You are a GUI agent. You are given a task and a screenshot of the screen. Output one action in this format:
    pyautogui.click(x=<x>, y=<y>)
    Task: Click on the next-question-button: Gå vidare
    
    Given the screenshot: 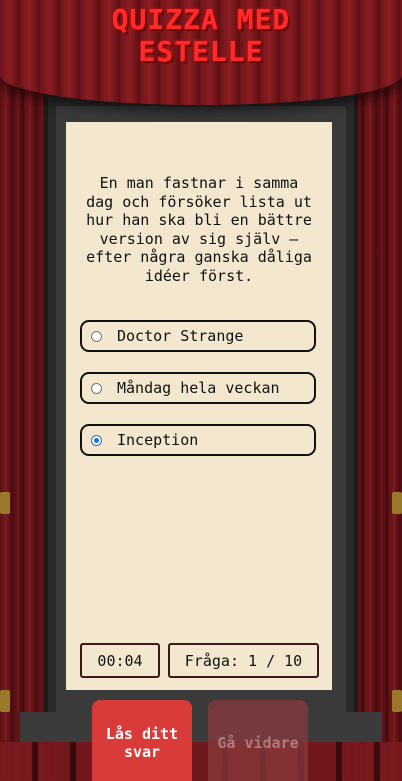 What is the action you would take?
    pyautogui.click(x=258, y=740)
    